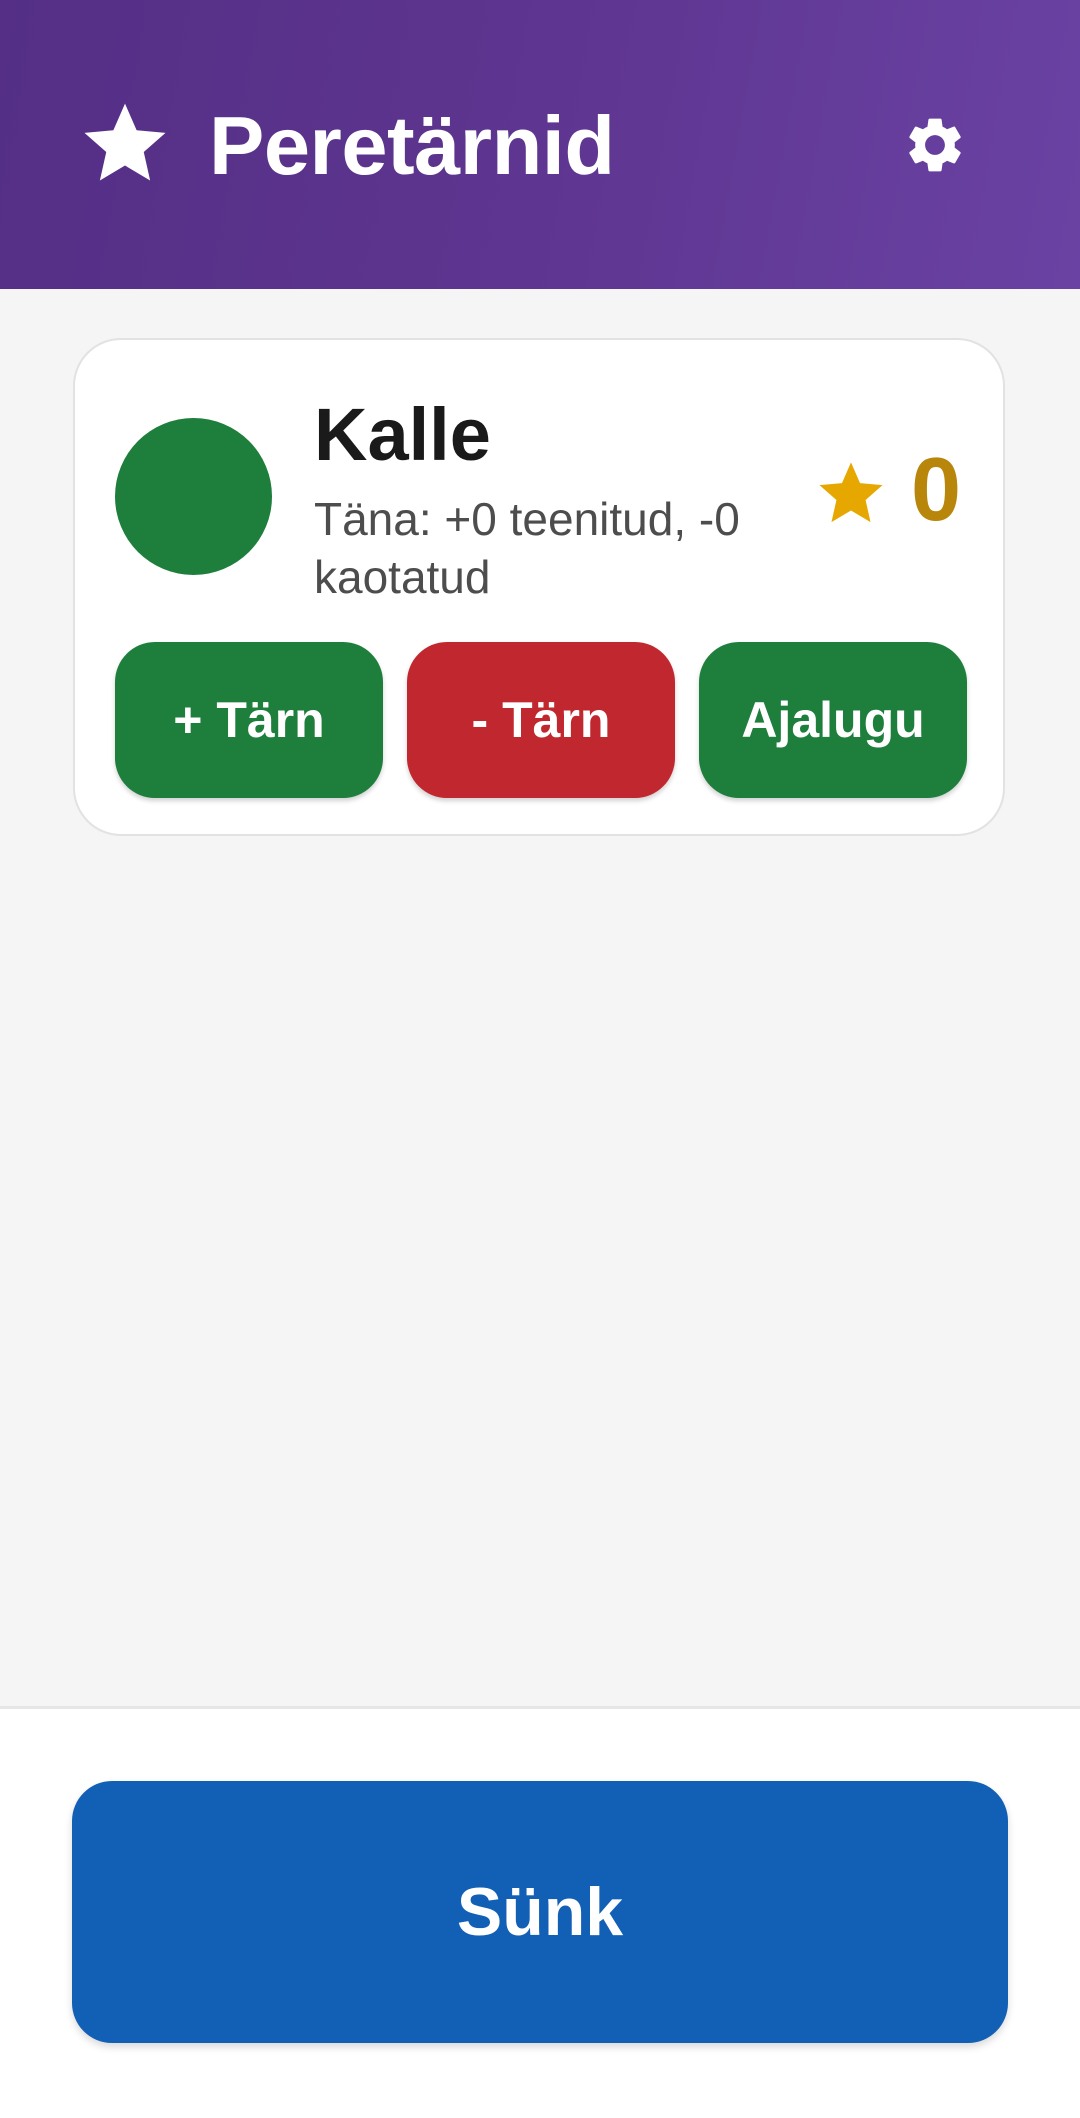  I want to click on child-name: Kalle, so click(402, 434).